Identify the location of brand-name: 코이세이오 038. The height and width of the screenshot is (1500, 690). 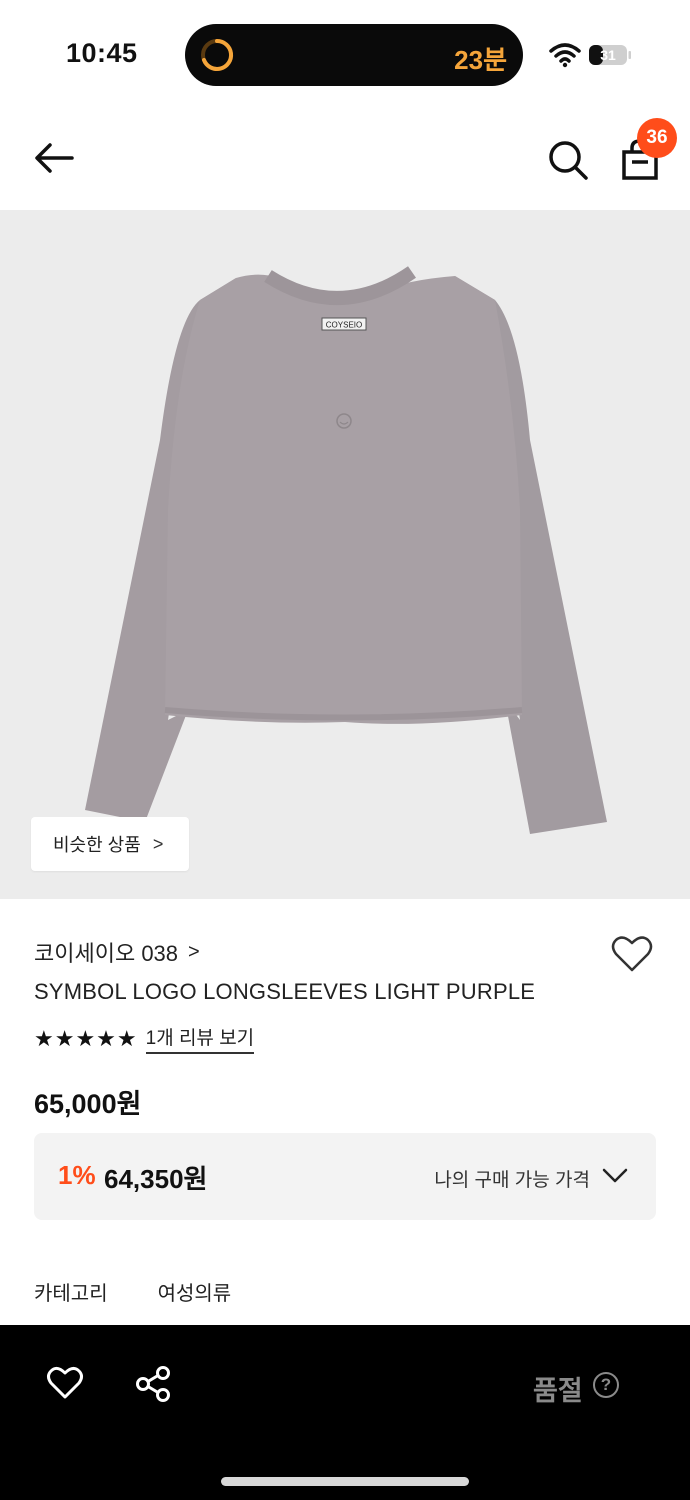
(106, 953).